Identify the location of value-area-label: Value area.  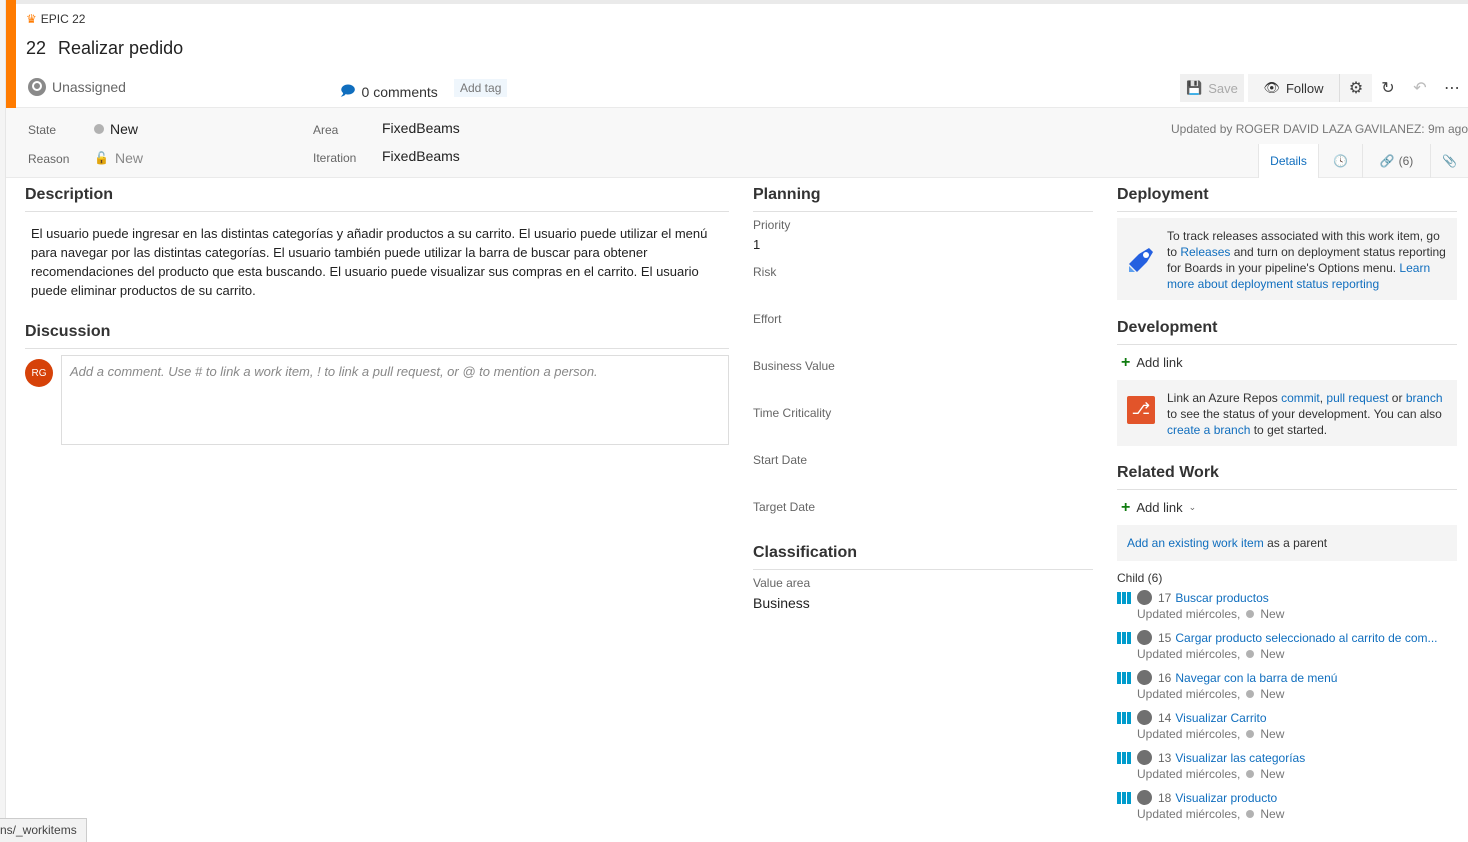
(782, 583).